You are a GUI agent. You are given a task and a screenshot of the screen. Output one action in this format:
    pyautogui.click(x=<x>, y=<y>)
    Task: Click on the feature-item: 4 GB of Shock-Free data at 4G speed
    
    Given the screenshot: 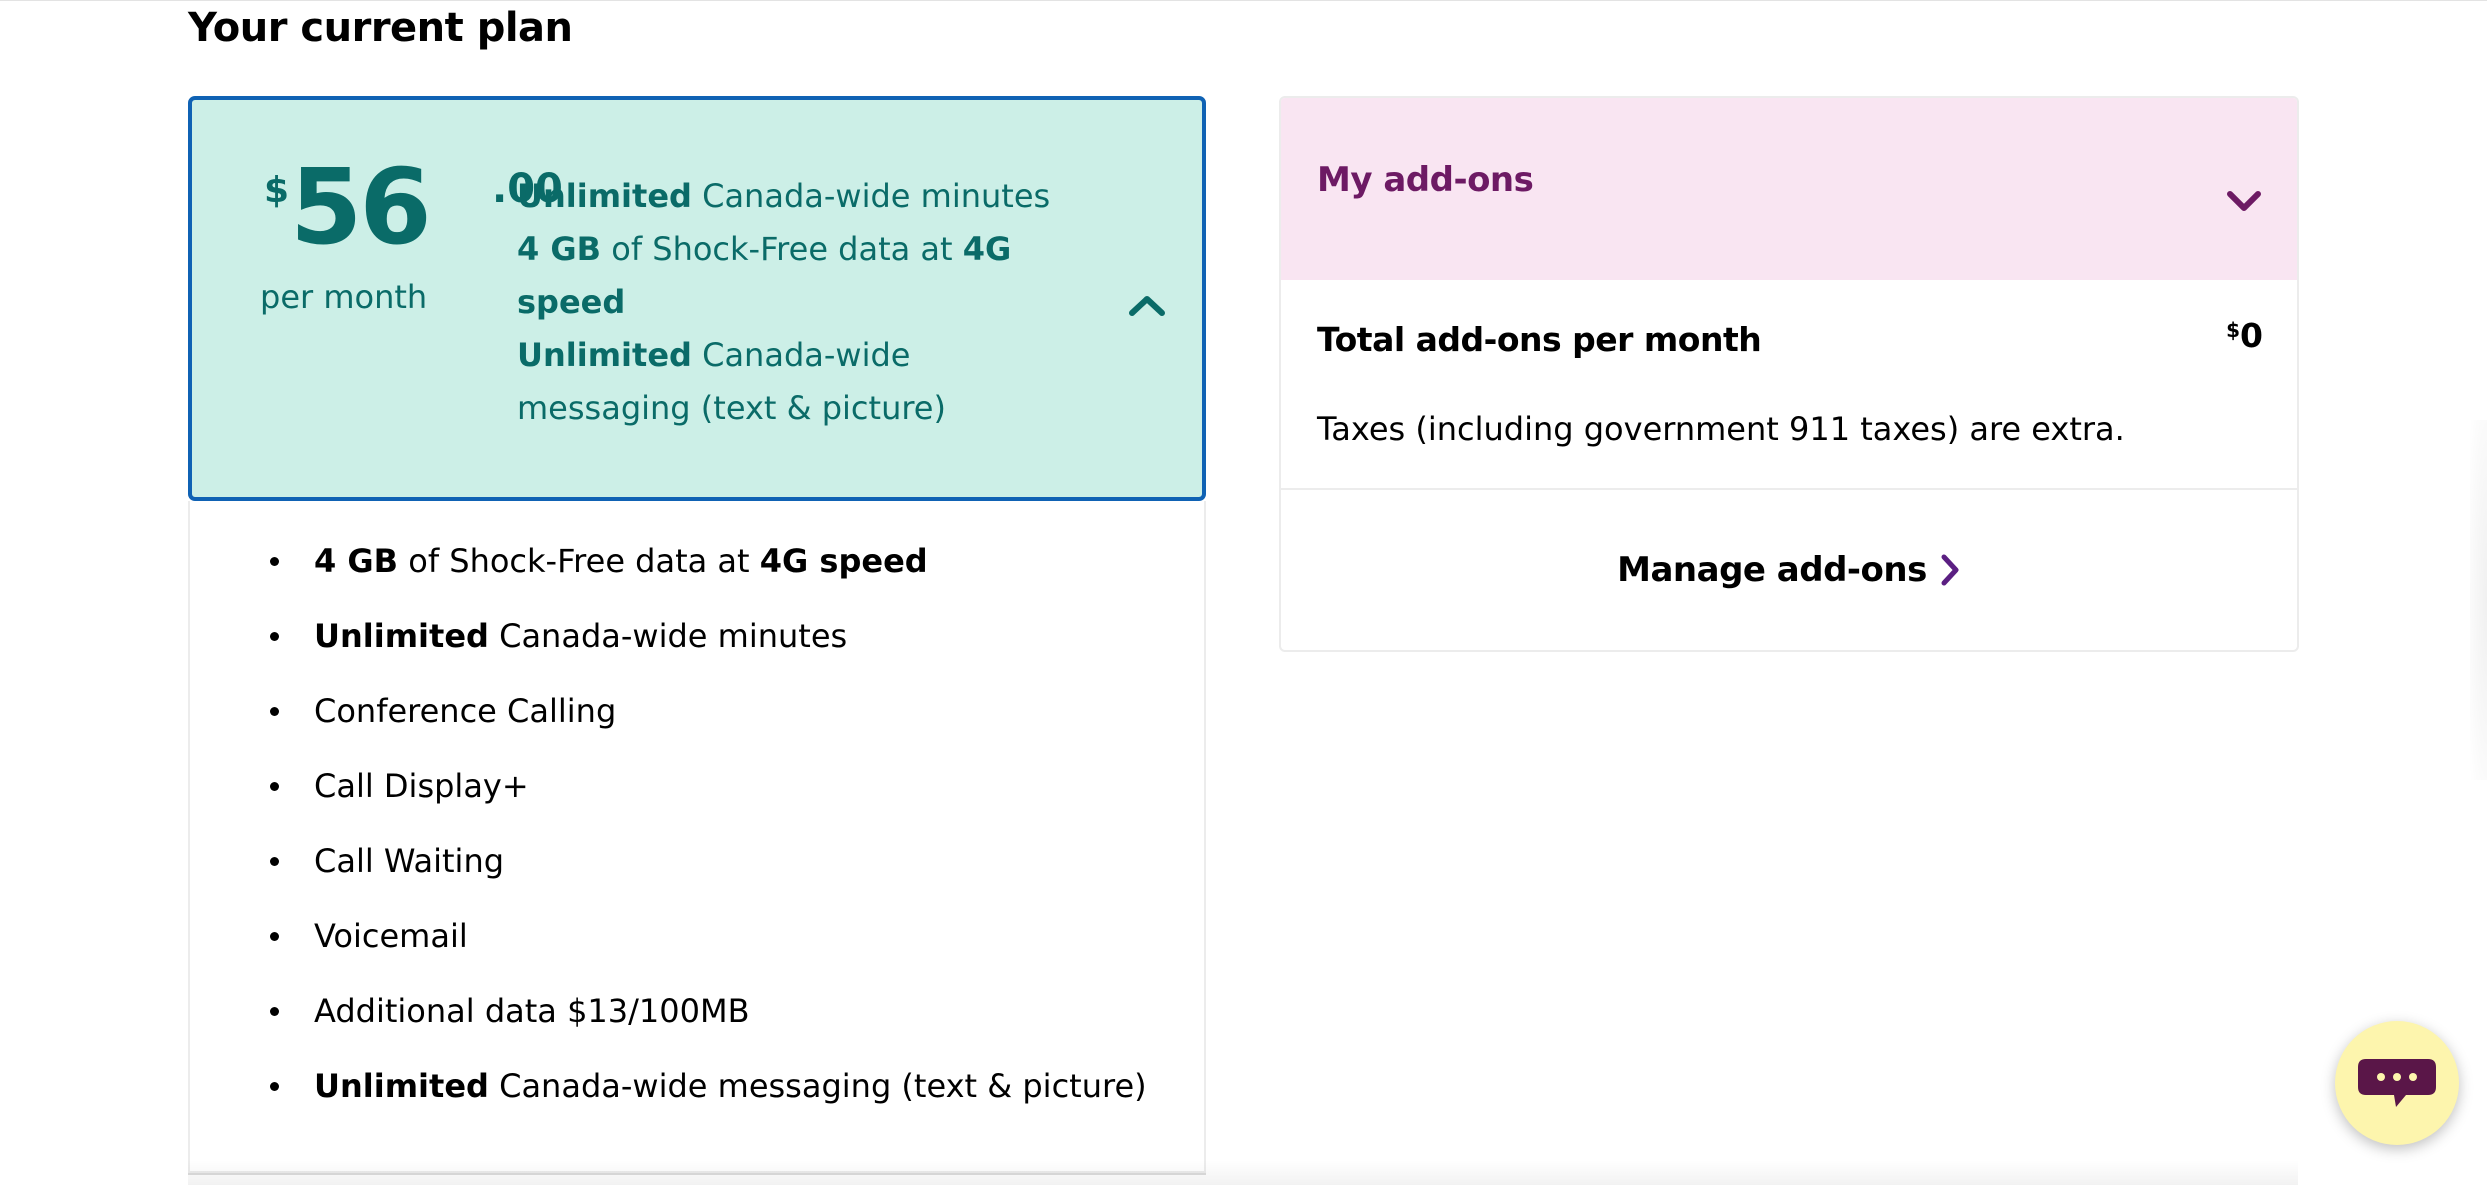 What is the action you would take?
    pyautogui.click(x=708, y=574)
    